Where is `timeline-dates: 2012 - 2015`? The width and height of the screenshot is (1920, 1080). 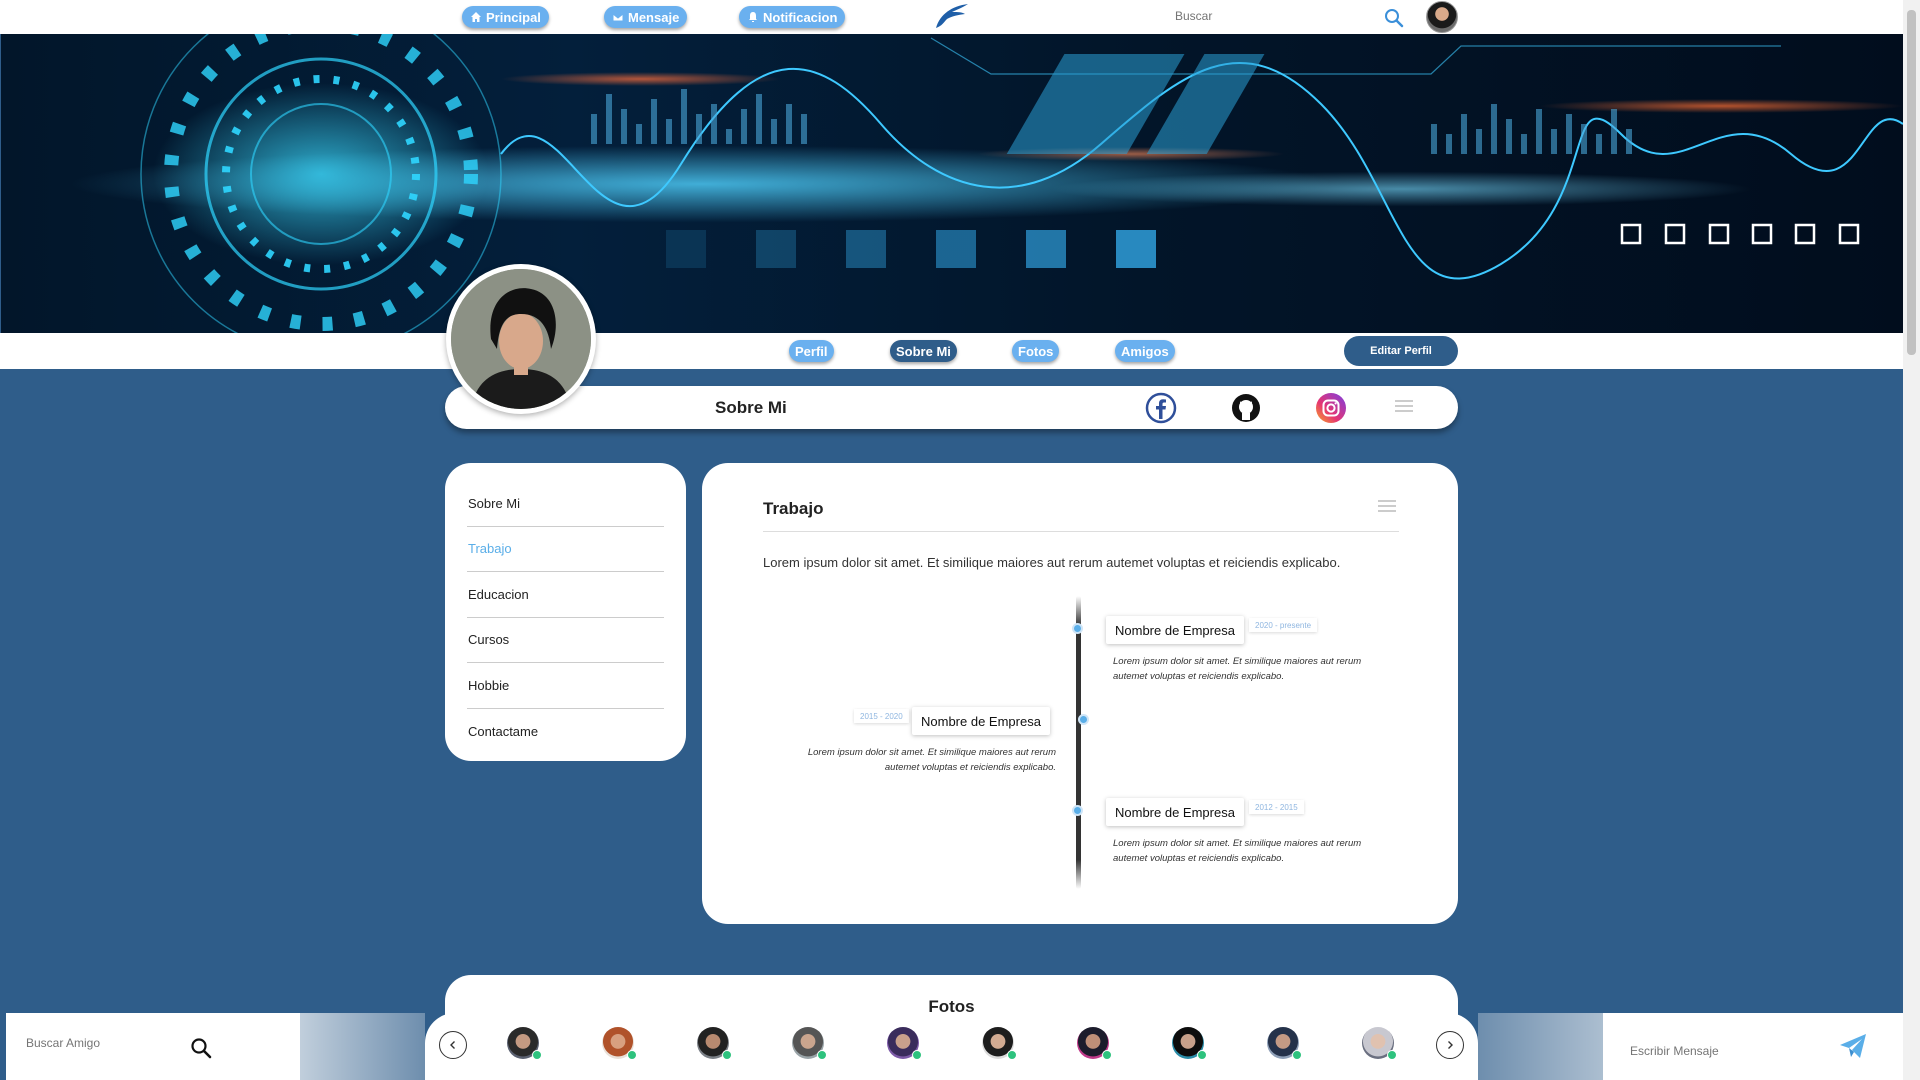 timeline-dates: 2012 - 2015 is located at coordinates (1276, 807).